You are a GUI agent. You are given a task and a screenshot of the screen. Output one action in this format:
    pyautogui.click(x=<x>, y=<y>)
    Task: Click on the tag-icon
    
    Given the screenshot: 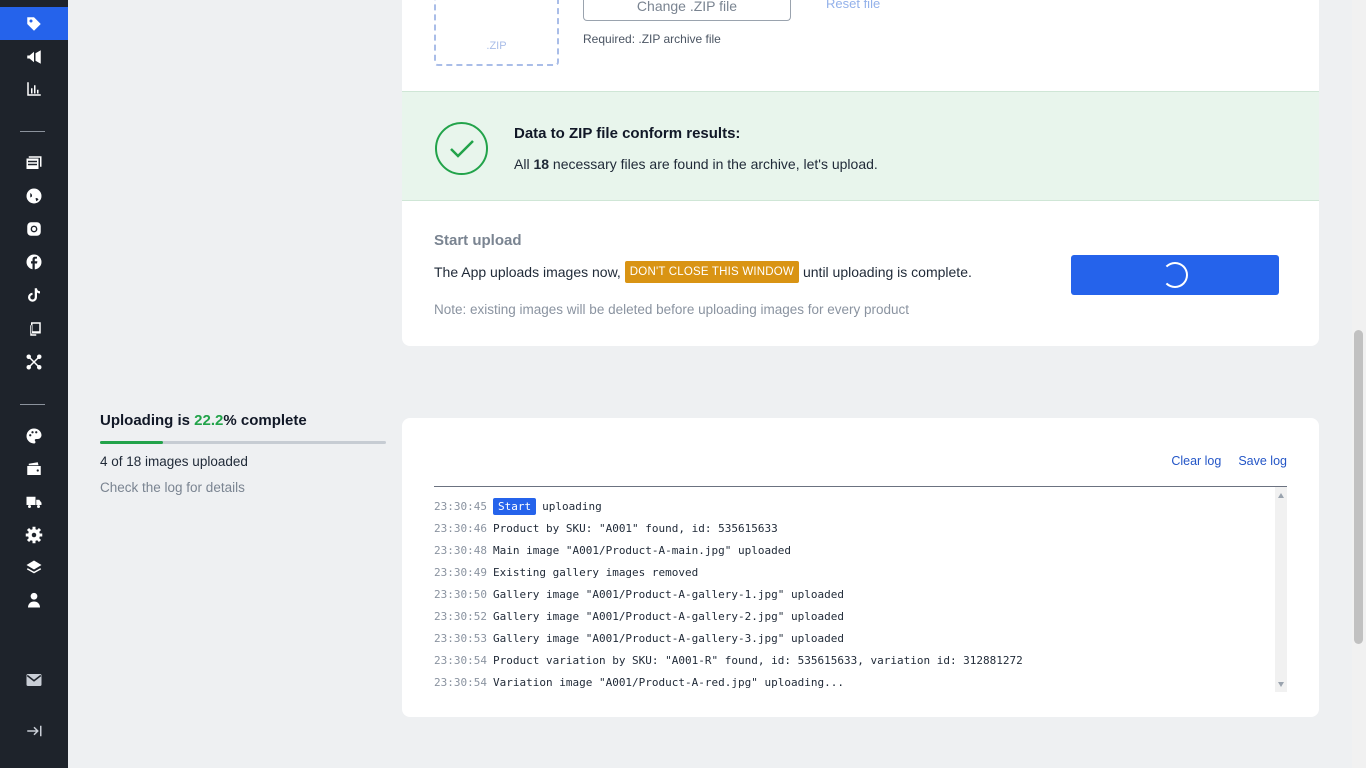 What is the action you would take?
    pyautogui.click(x=34, y=23)
    